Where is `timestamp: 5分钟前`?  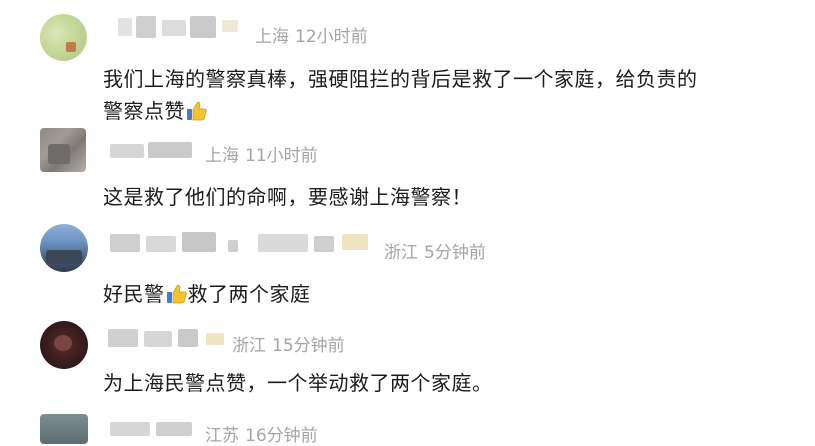 timestamp: 5分钟前 is located at coordinates (455, 253).